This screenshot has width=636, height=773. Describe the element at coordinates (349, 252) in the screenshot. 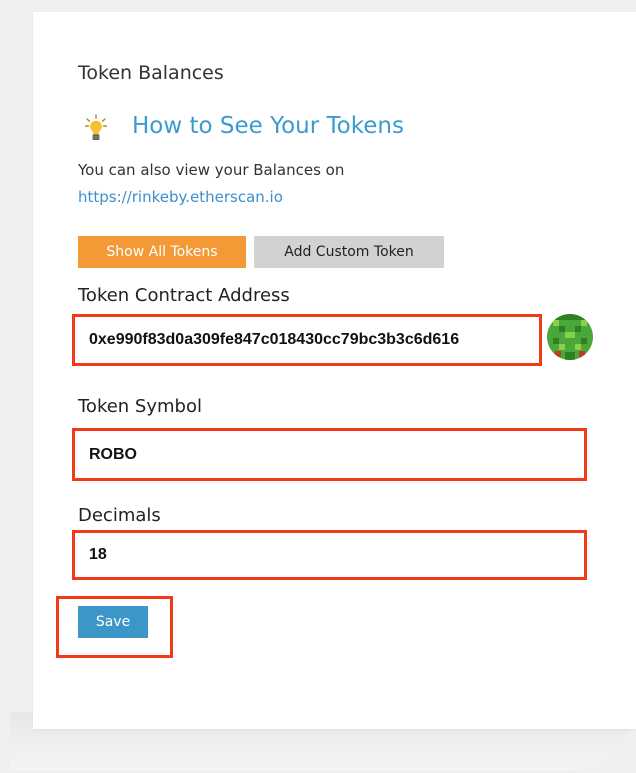

I see `add-custom-token-button: Add Custom Token` at that location.